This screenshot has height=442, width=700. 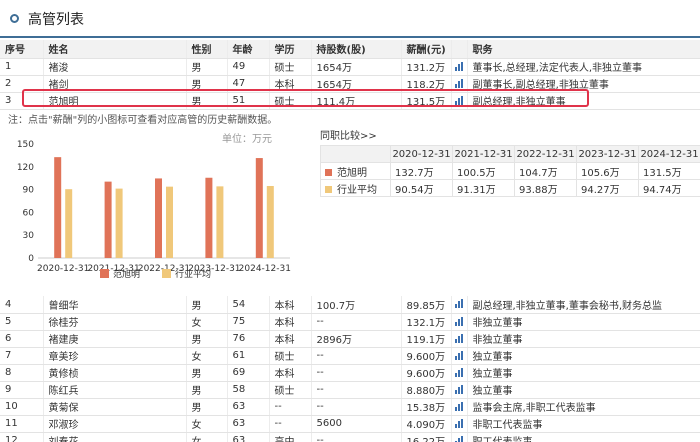 I want to click on table-row: 10 黄菊保男 63 -- -- 15.38万 监事会主席,非职工代表监事, so click(x=350, y=407).